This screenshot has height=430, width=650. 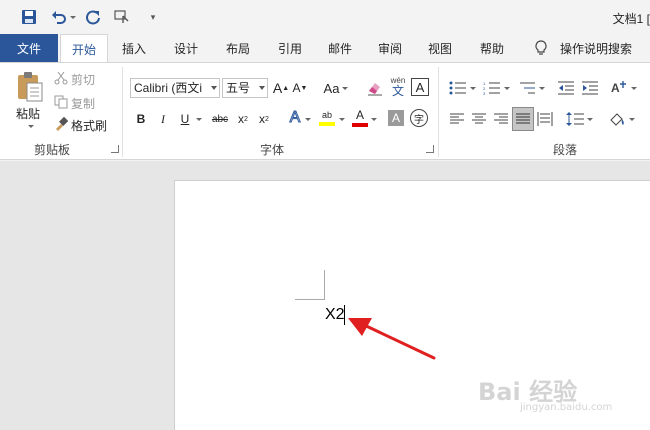 What do you see at coordinates (84, 48) in the screenshot?
I see `tab-home: 开始` at bounding box center [84, 48].